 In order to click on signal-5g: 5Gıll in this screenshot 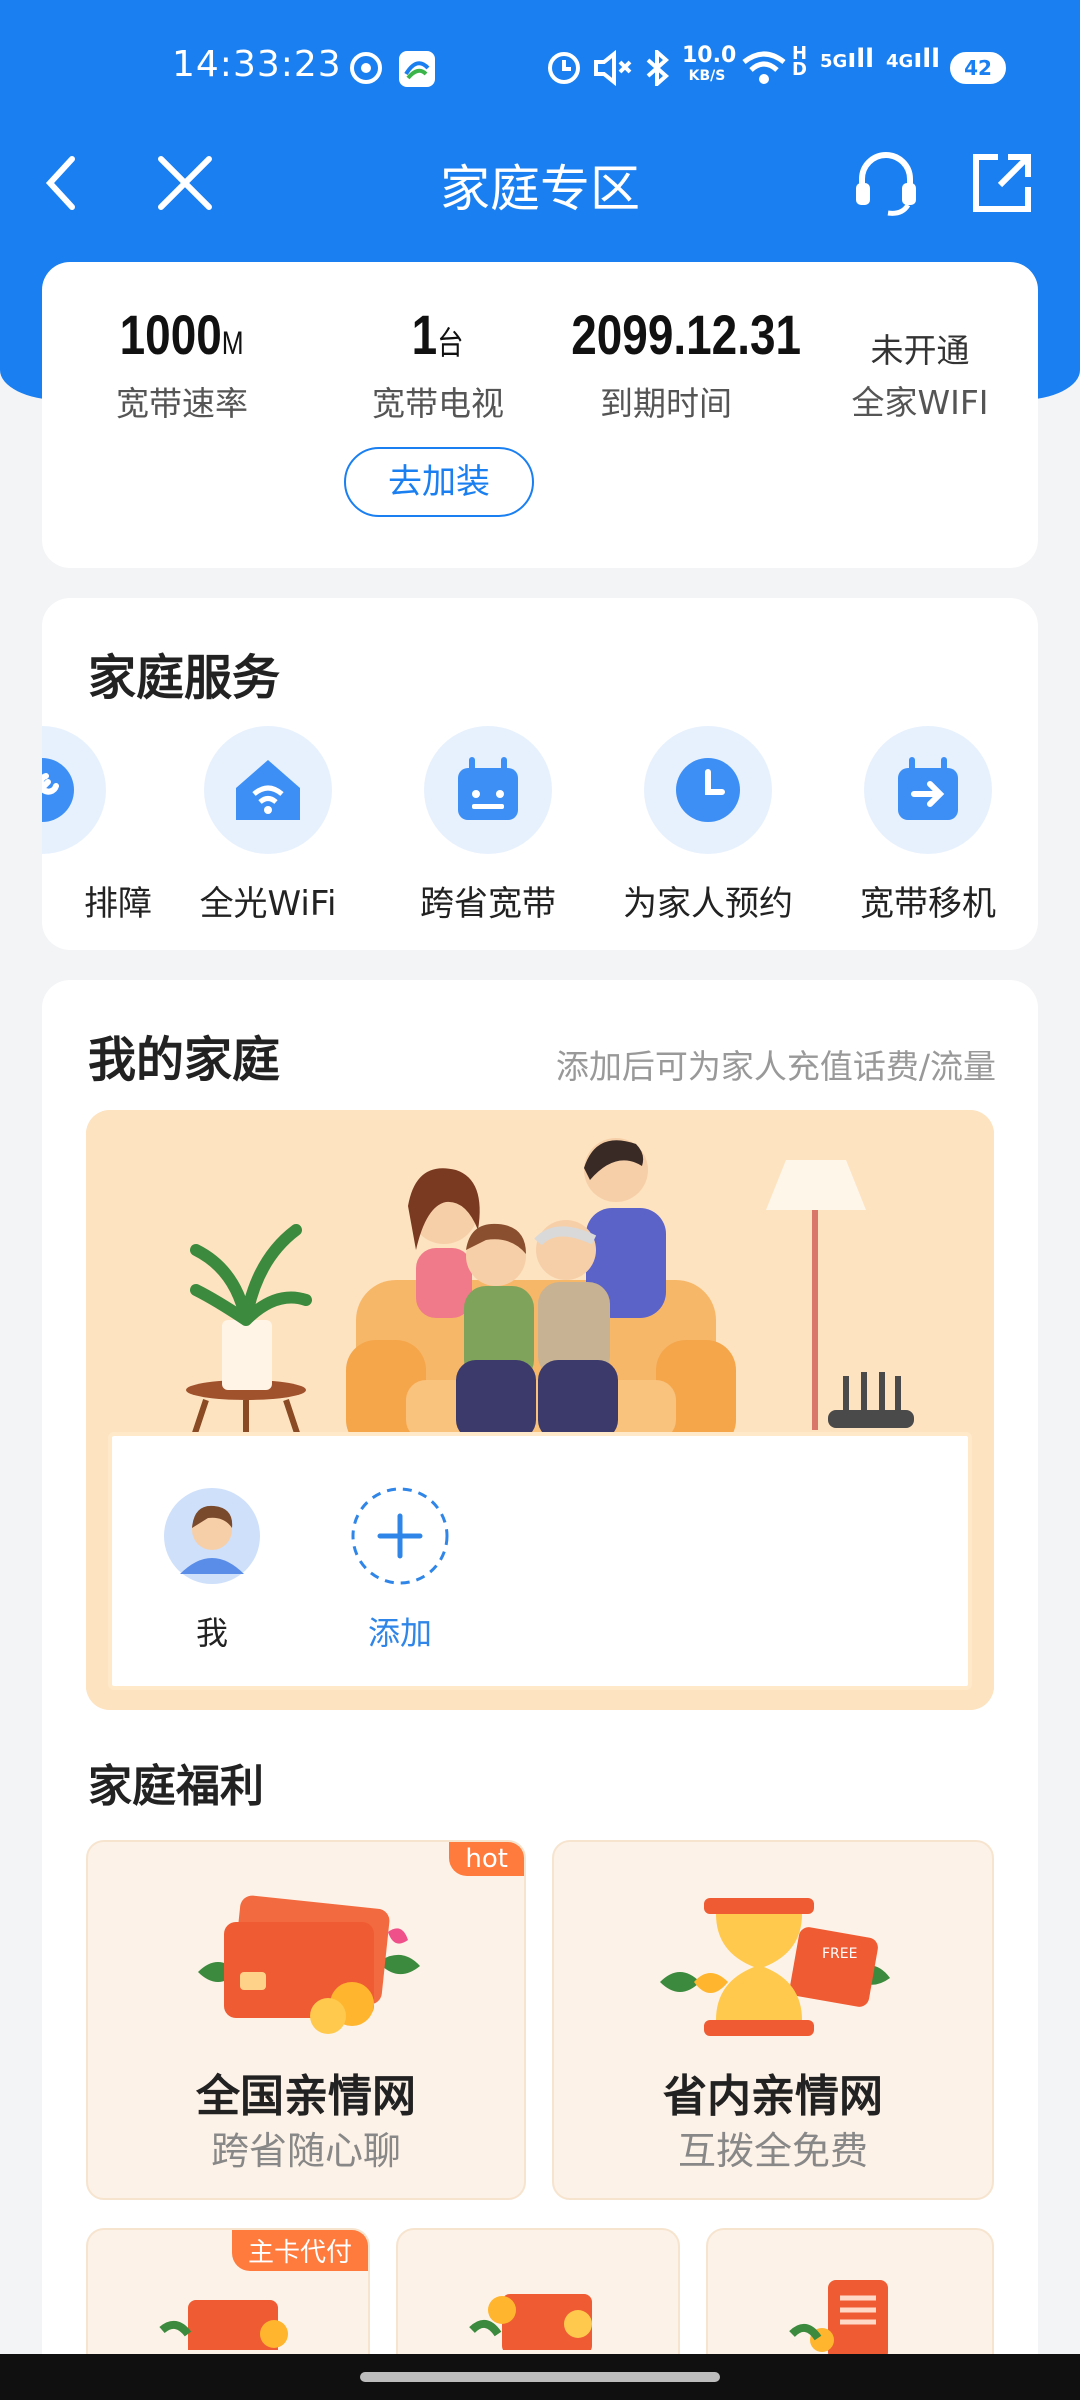, I will do `click(847, 59)`.